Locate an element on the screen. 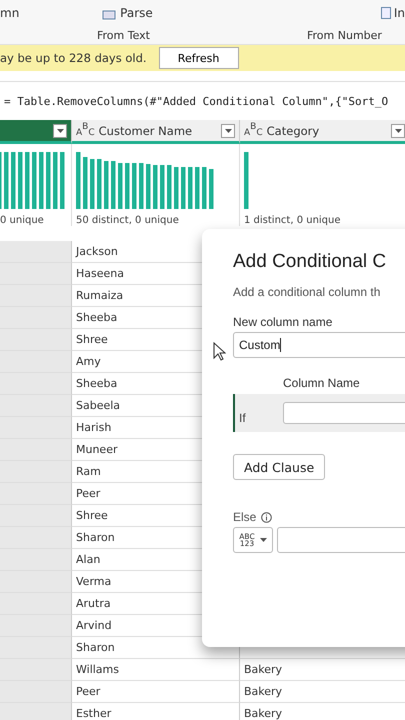 This screenshot has width=405, height=720. column-profile: 0 unique is located at coordinates (22, 220).